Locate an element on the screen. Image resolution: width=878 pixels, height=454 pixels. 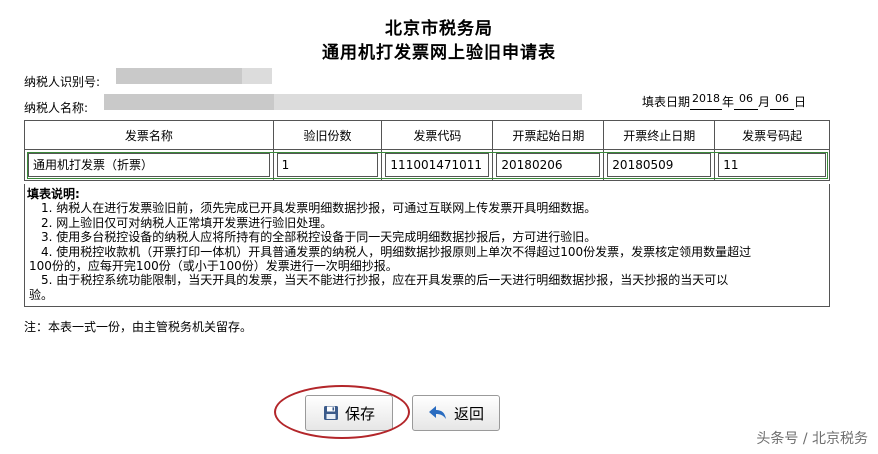
instruction-item-continued: 100份的，应每开完100份（或小于100份）发票进行一次明细抄报。 is located at coordinates (213, 266).